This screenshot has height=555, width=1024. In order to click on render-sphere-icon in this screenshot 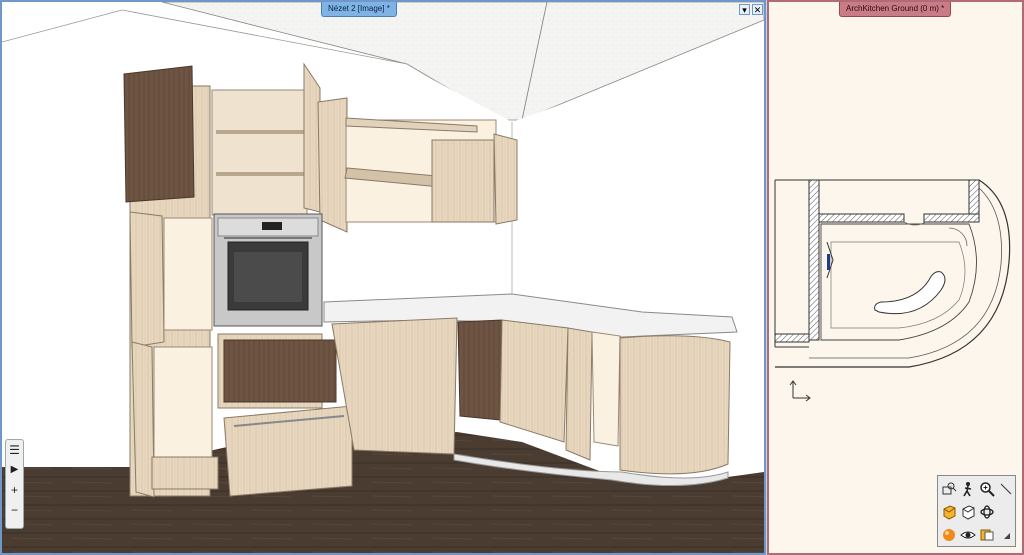, I will do `click(948, 534)`.